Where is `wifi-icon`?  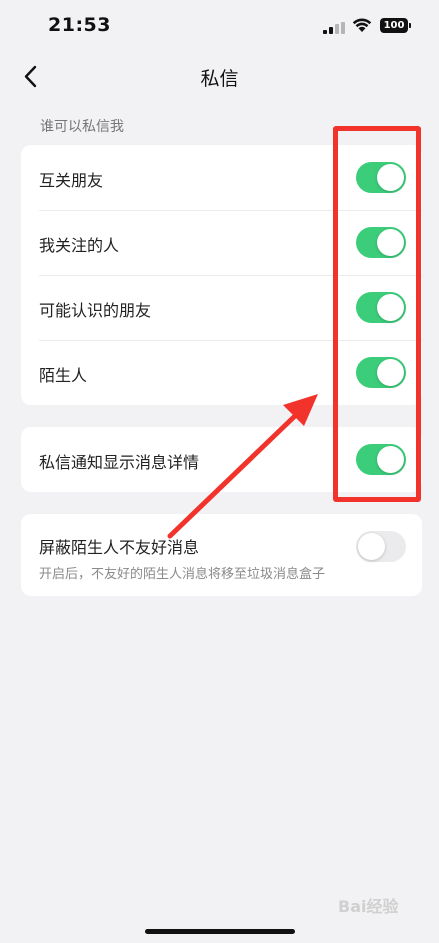
wifi-icon is located at coordinates (362, 25).